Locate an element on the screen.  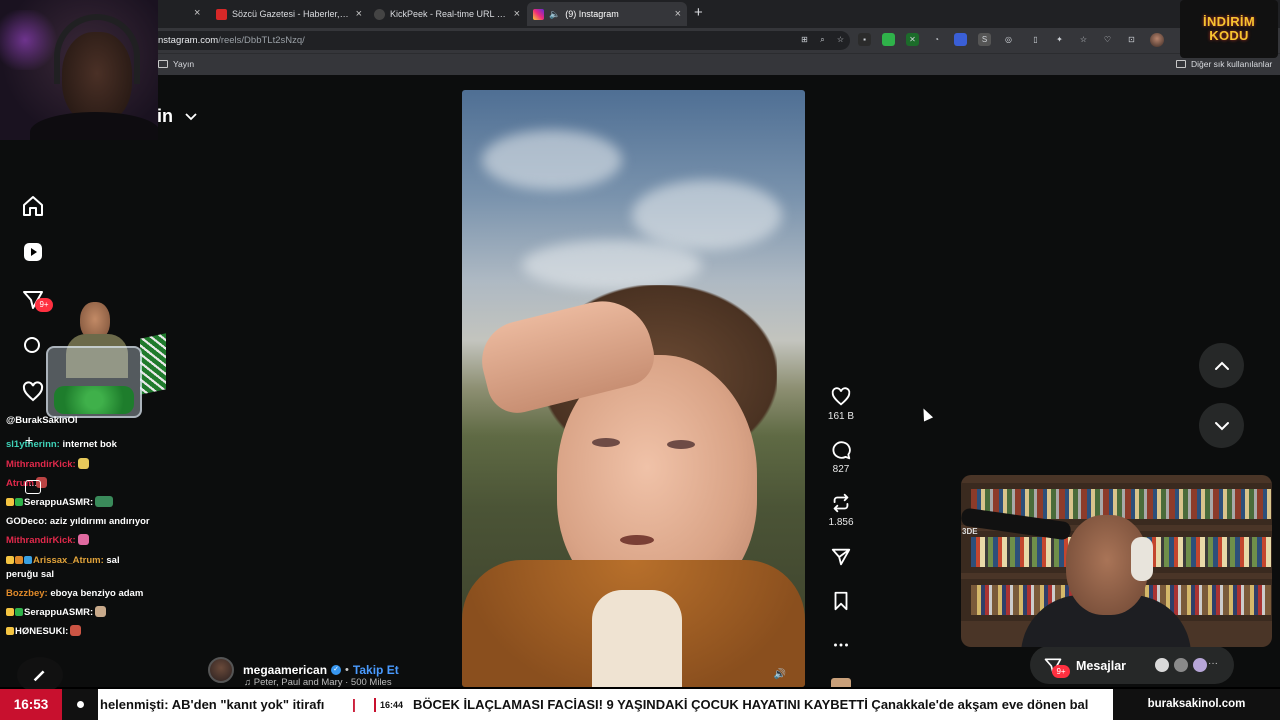
chat-message: SerappuASMR: is located at coordinates (91, 502).